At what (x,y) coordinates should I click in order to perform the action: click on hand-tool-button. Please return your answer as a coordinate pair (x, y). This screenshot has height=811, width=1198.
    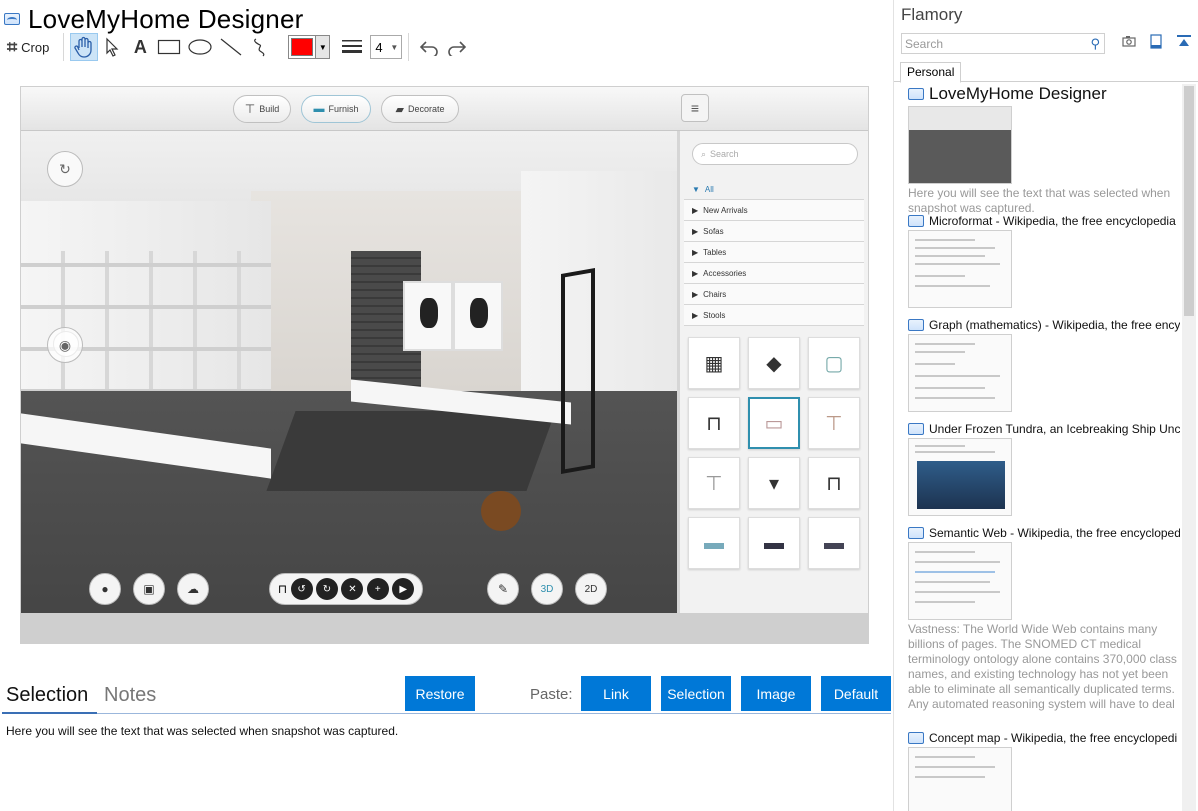
    Looking at the image, I should click on (84, 47).